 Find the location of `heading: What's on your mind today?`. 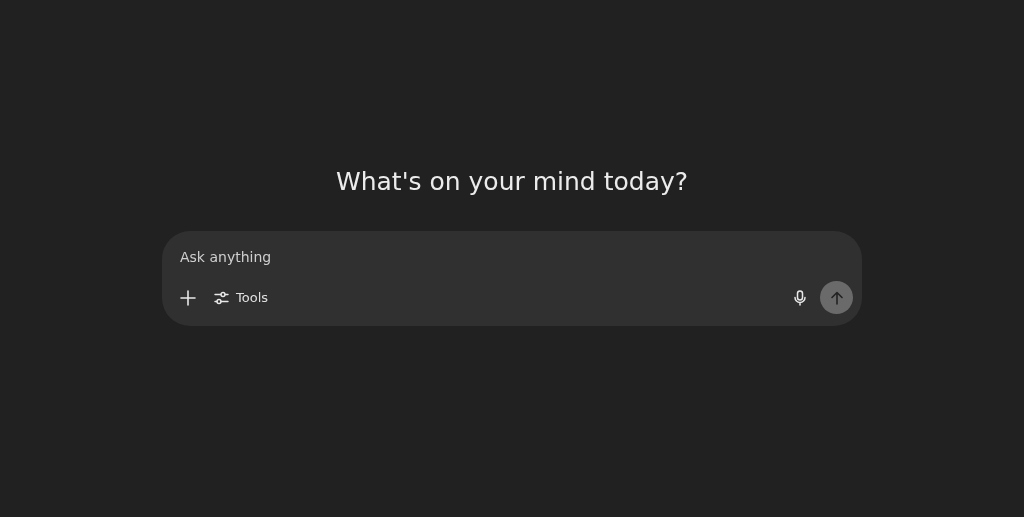

heading: What's on your mind today? is located at coordinates (512, 182).